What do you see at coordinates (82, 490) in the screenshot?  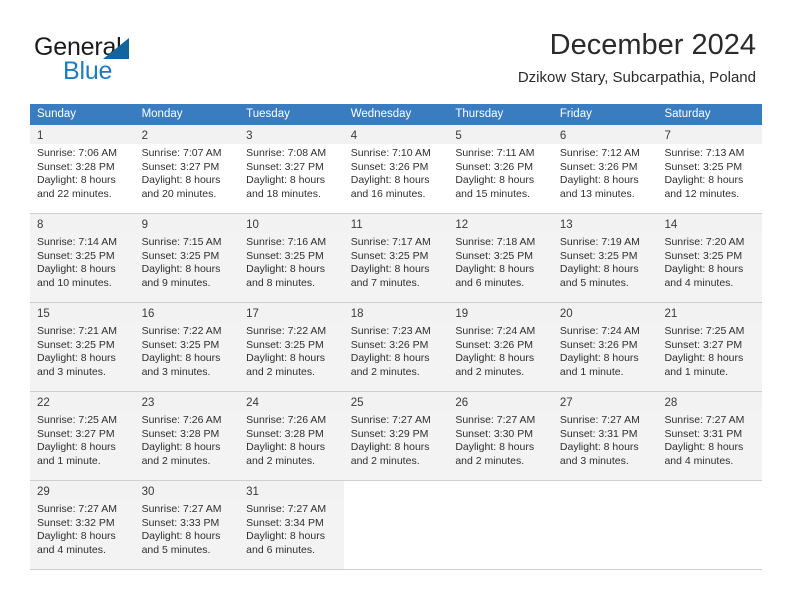 I see `day-number: 29` at bounding box center [82, 490].